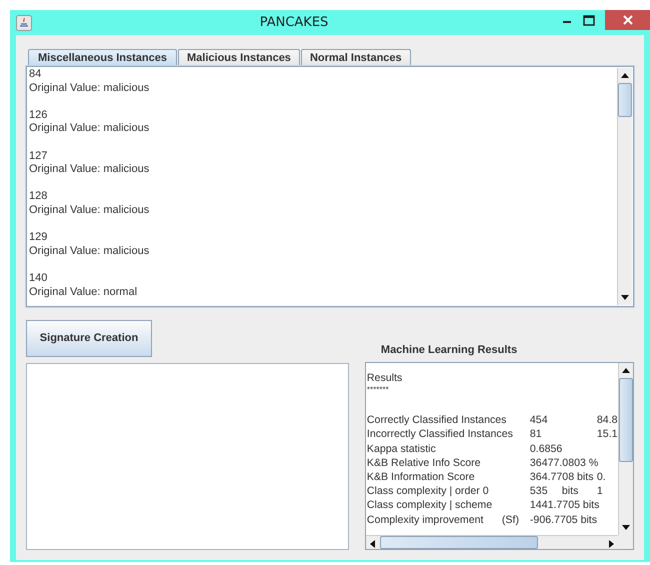 The height and width of the screenshot is (565, 650). Describe the element at coordinates (38, 238) in the screenshot. I see `instance-id: 129` at that location.